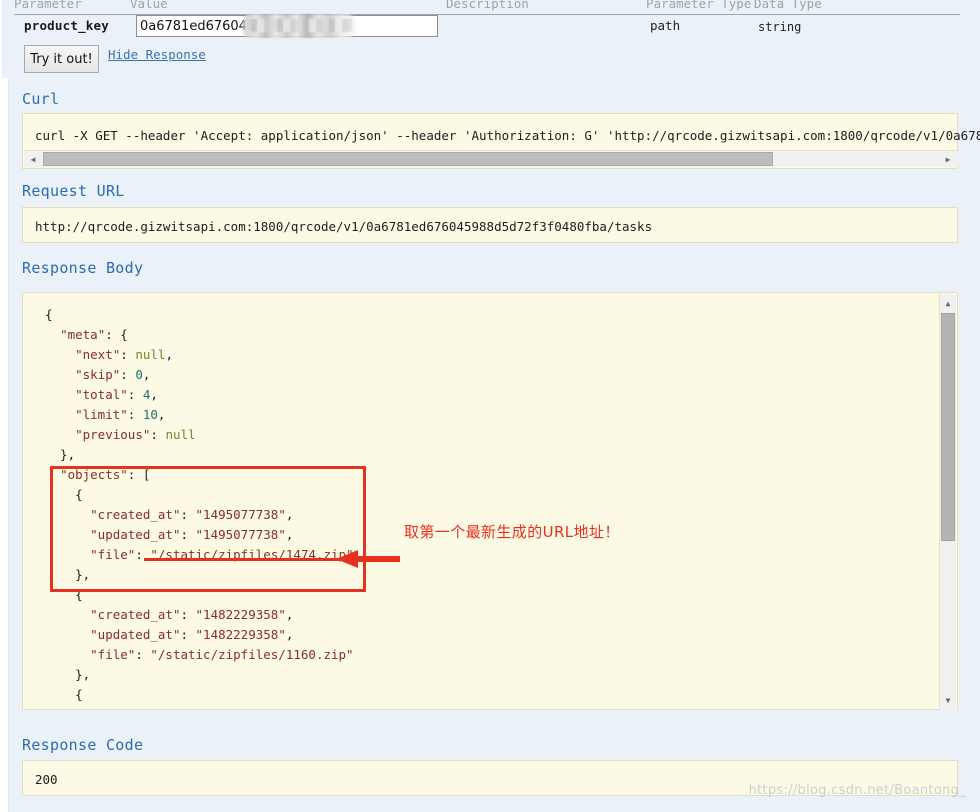 This screenshot has width=980, height=812. I want to click on scroll-left-arrow-icon: ◀, so click(33, 159).